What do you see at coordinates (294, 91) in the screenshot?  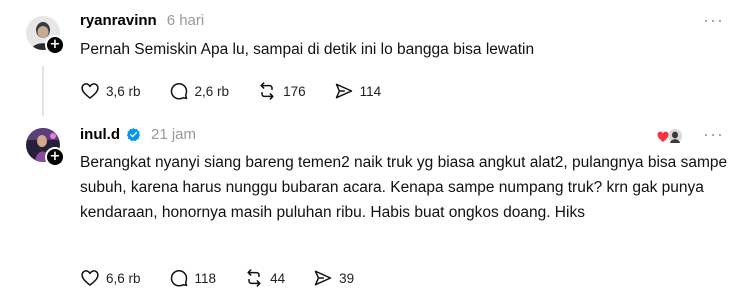 I see `repost-count: 176` at bounding box center [294, 91].